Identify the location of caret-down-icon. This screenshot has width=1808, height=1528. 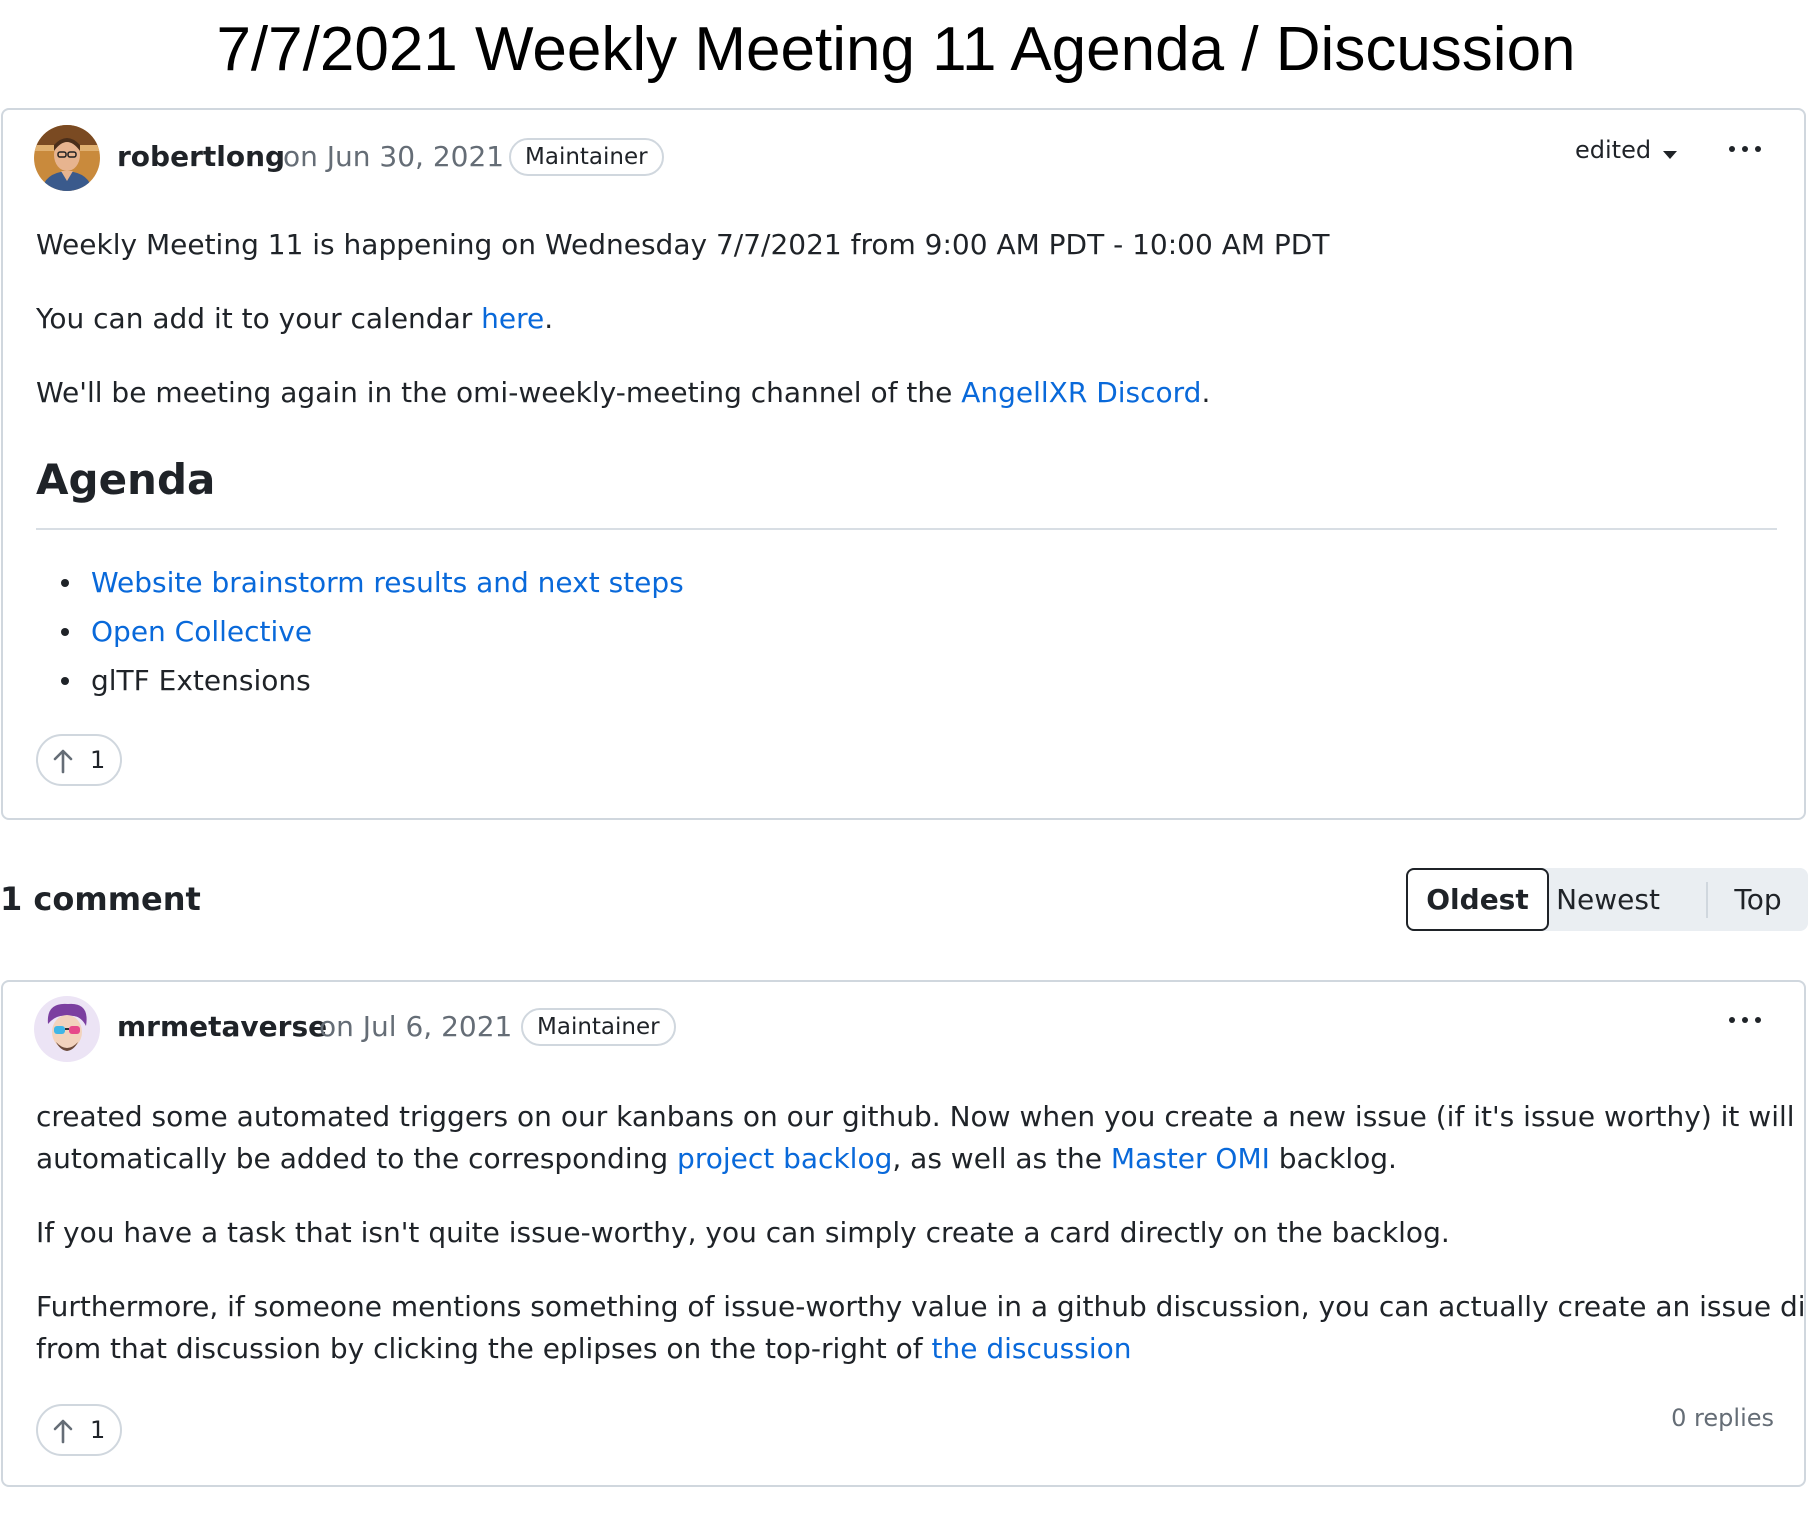
(1670, 155).